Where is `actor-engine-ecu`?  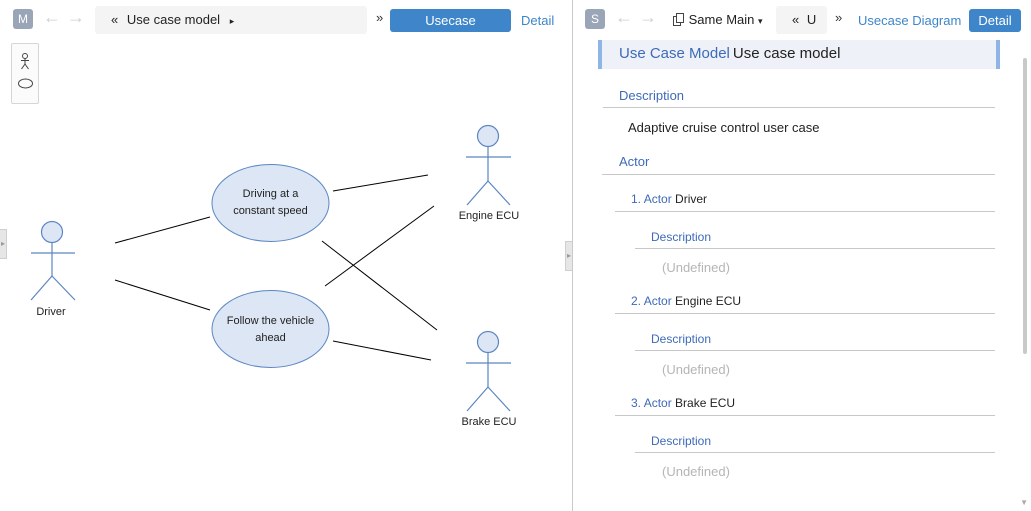
actor-engine-ecu is located at coordinates (488, 165).